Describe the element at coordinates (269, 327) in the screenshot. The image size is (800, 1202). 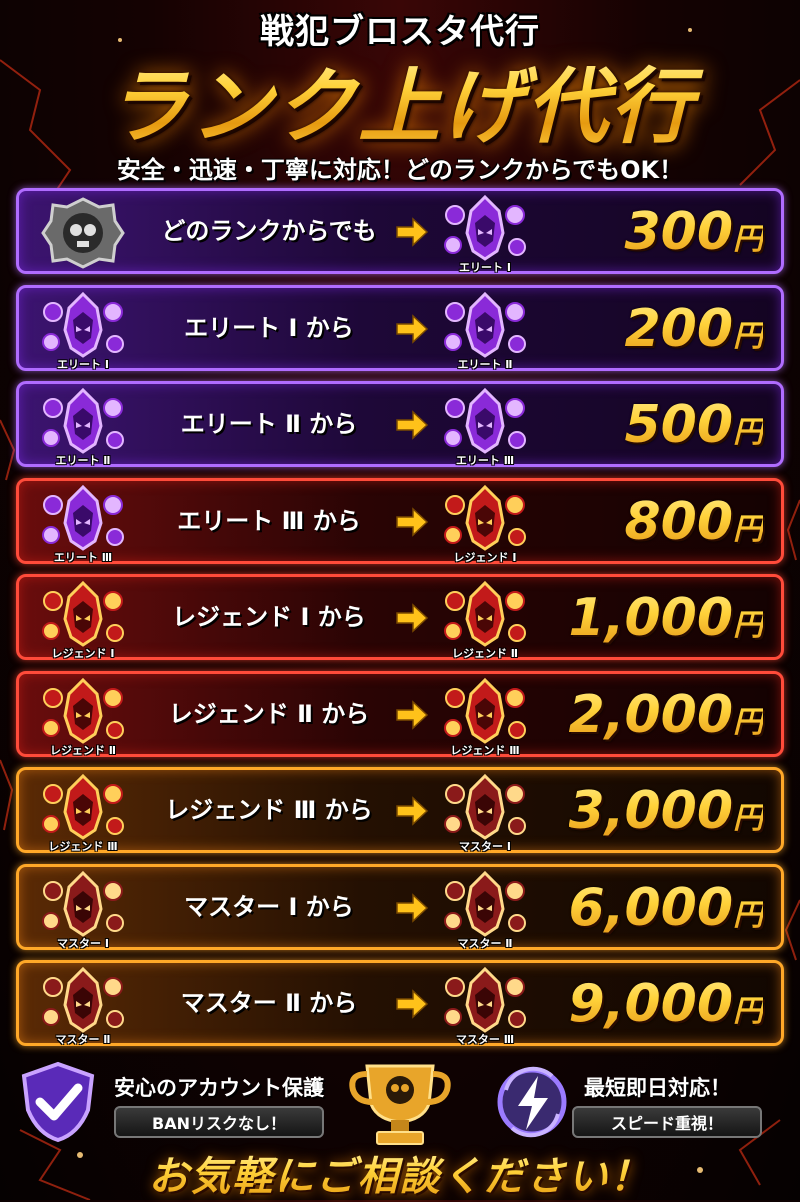
I see `rank-range-text: エリート Ⅰ から` at that location.